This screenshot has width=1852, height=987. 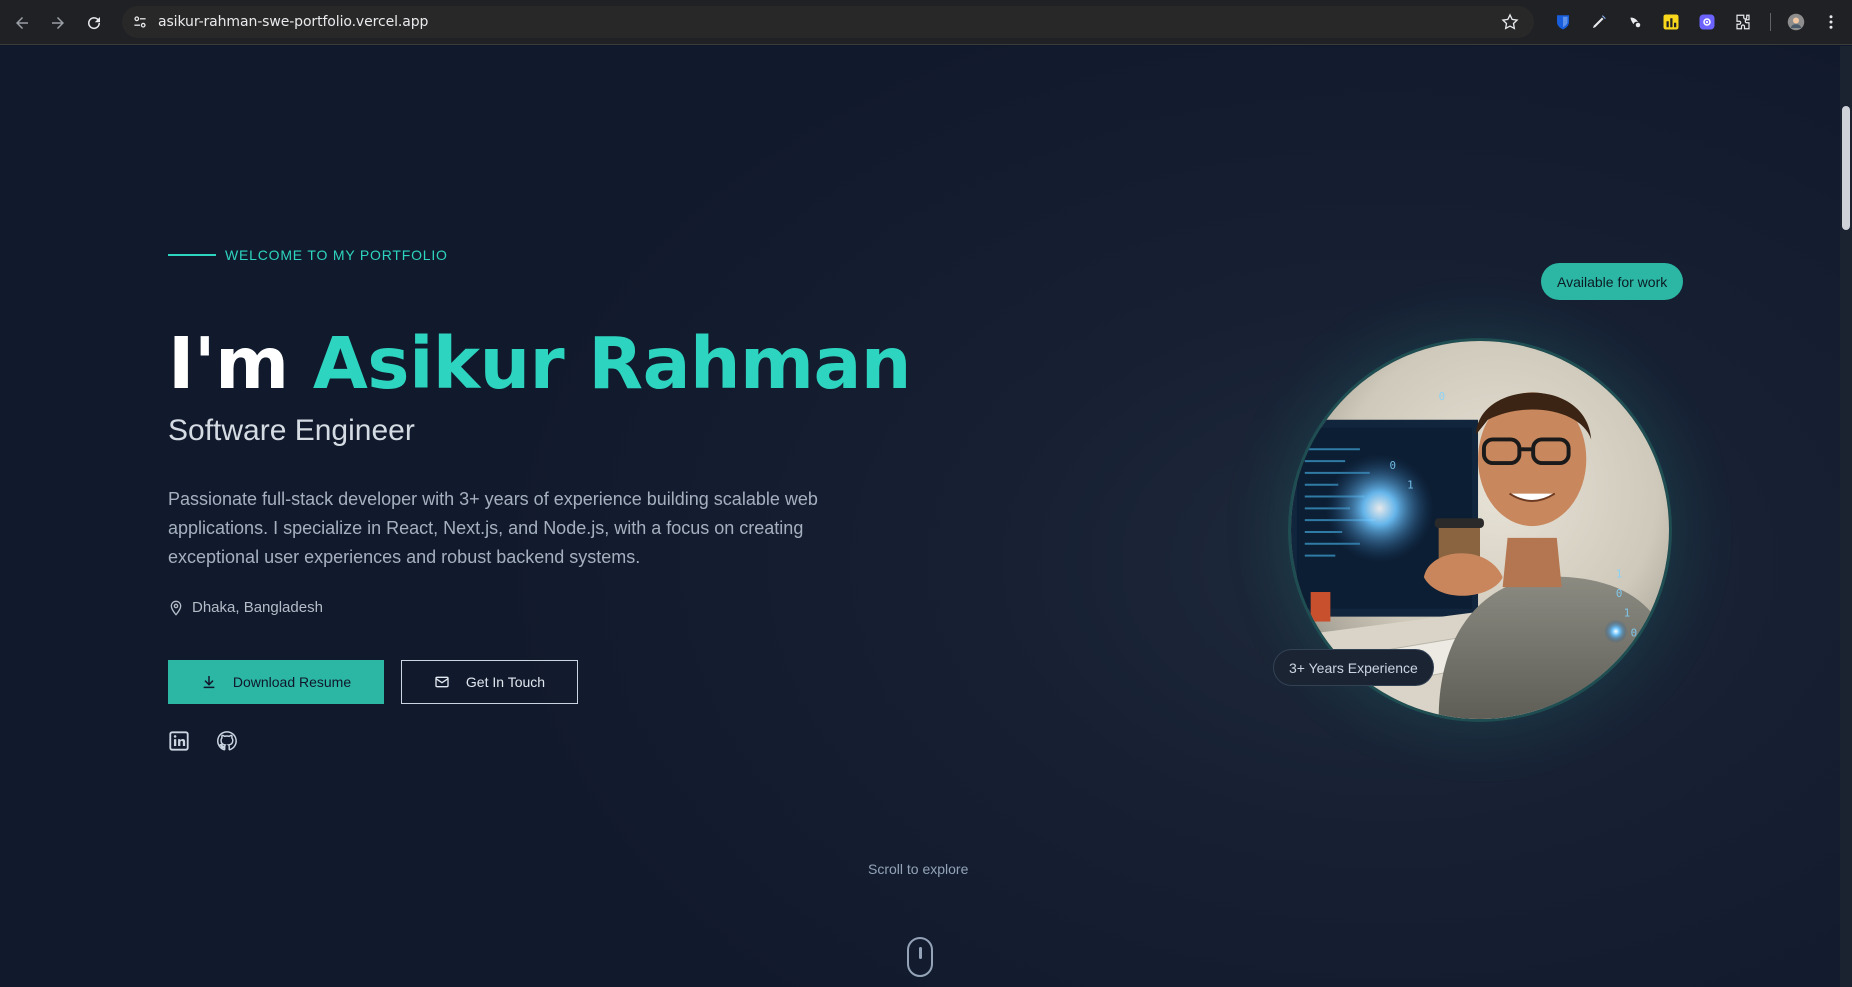 What do you see at coordinates (1599, 22) in the screenshot?
I see `pen-icon` at bounding box center [1599, 22].